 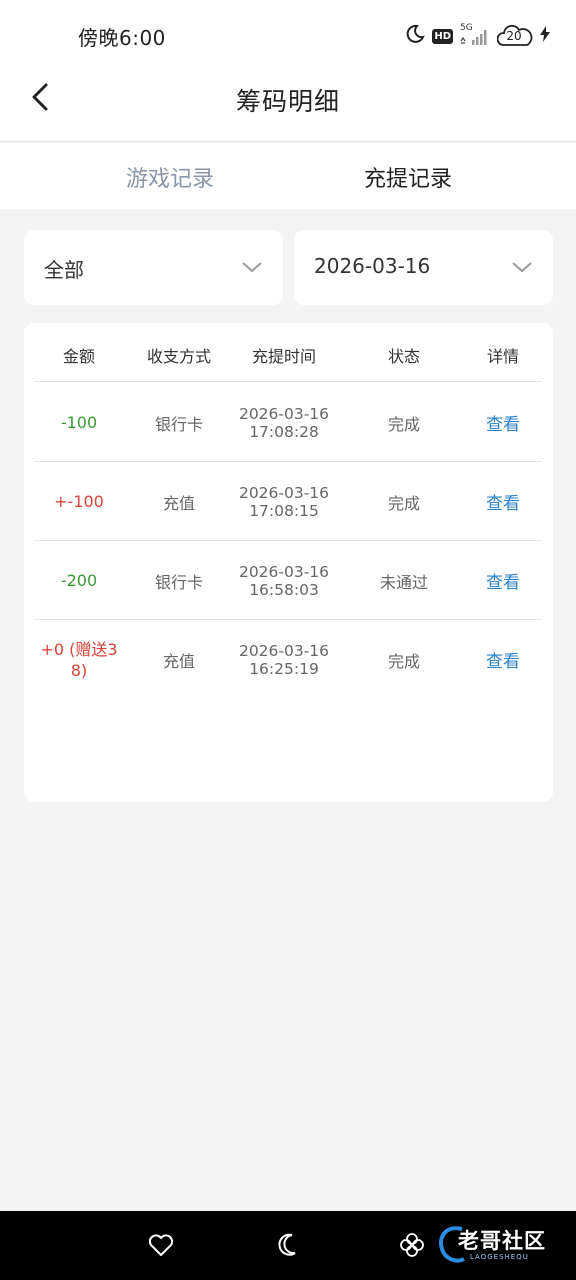 What do you see at coordinates (372, 266) in the screenshot?
I see `date-filter-value: 2026-03-16` at bounding box center [372, 266].